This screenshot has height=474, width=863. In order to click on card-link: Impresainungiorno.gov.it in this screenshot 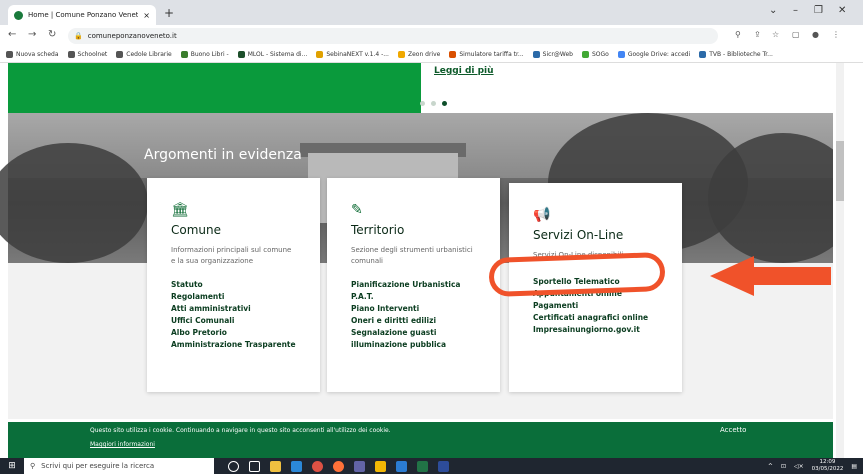, I will do `click(595, 330)`.